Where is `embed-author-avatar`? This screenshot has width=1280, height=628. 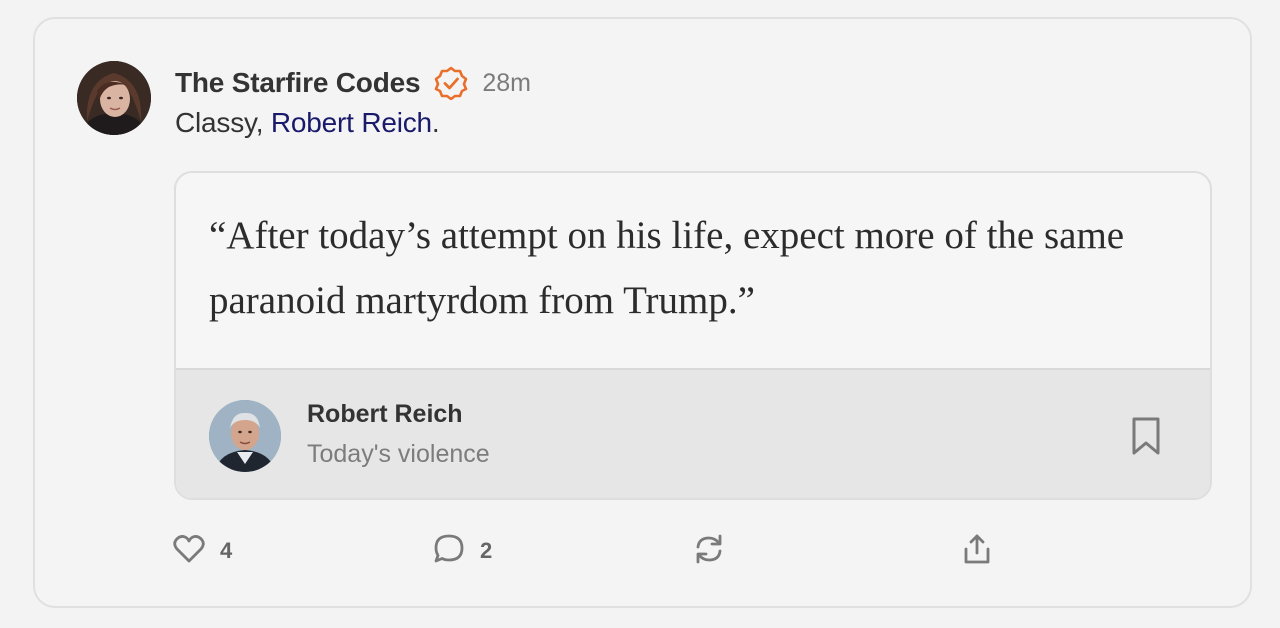
embed-author-avatar is located at coordinates (245, 436).